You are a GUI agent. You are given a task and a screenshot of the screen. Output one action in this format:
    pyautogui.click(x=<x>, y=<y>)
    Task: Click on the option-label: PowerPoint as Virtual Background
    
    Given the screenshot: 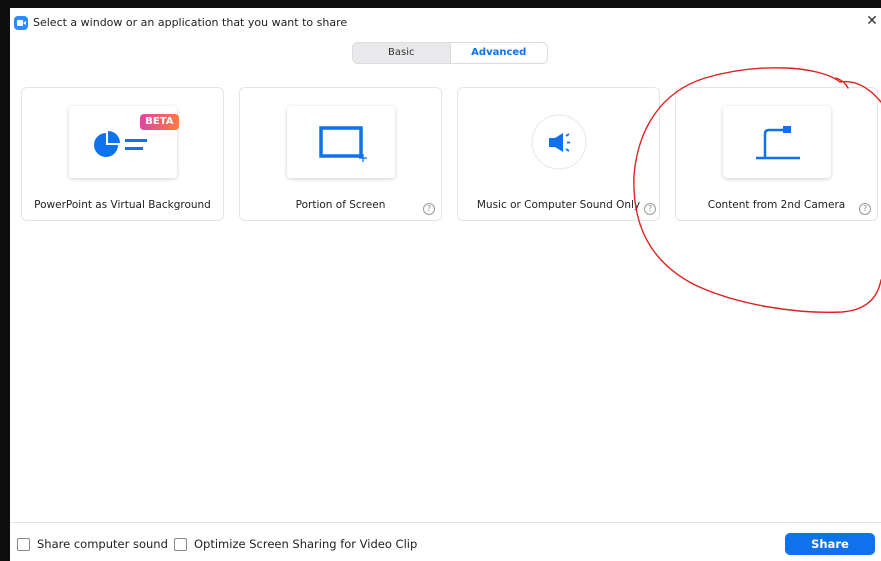 What is the action you would take?
    pyautogui.click(x=122, y=205)
    